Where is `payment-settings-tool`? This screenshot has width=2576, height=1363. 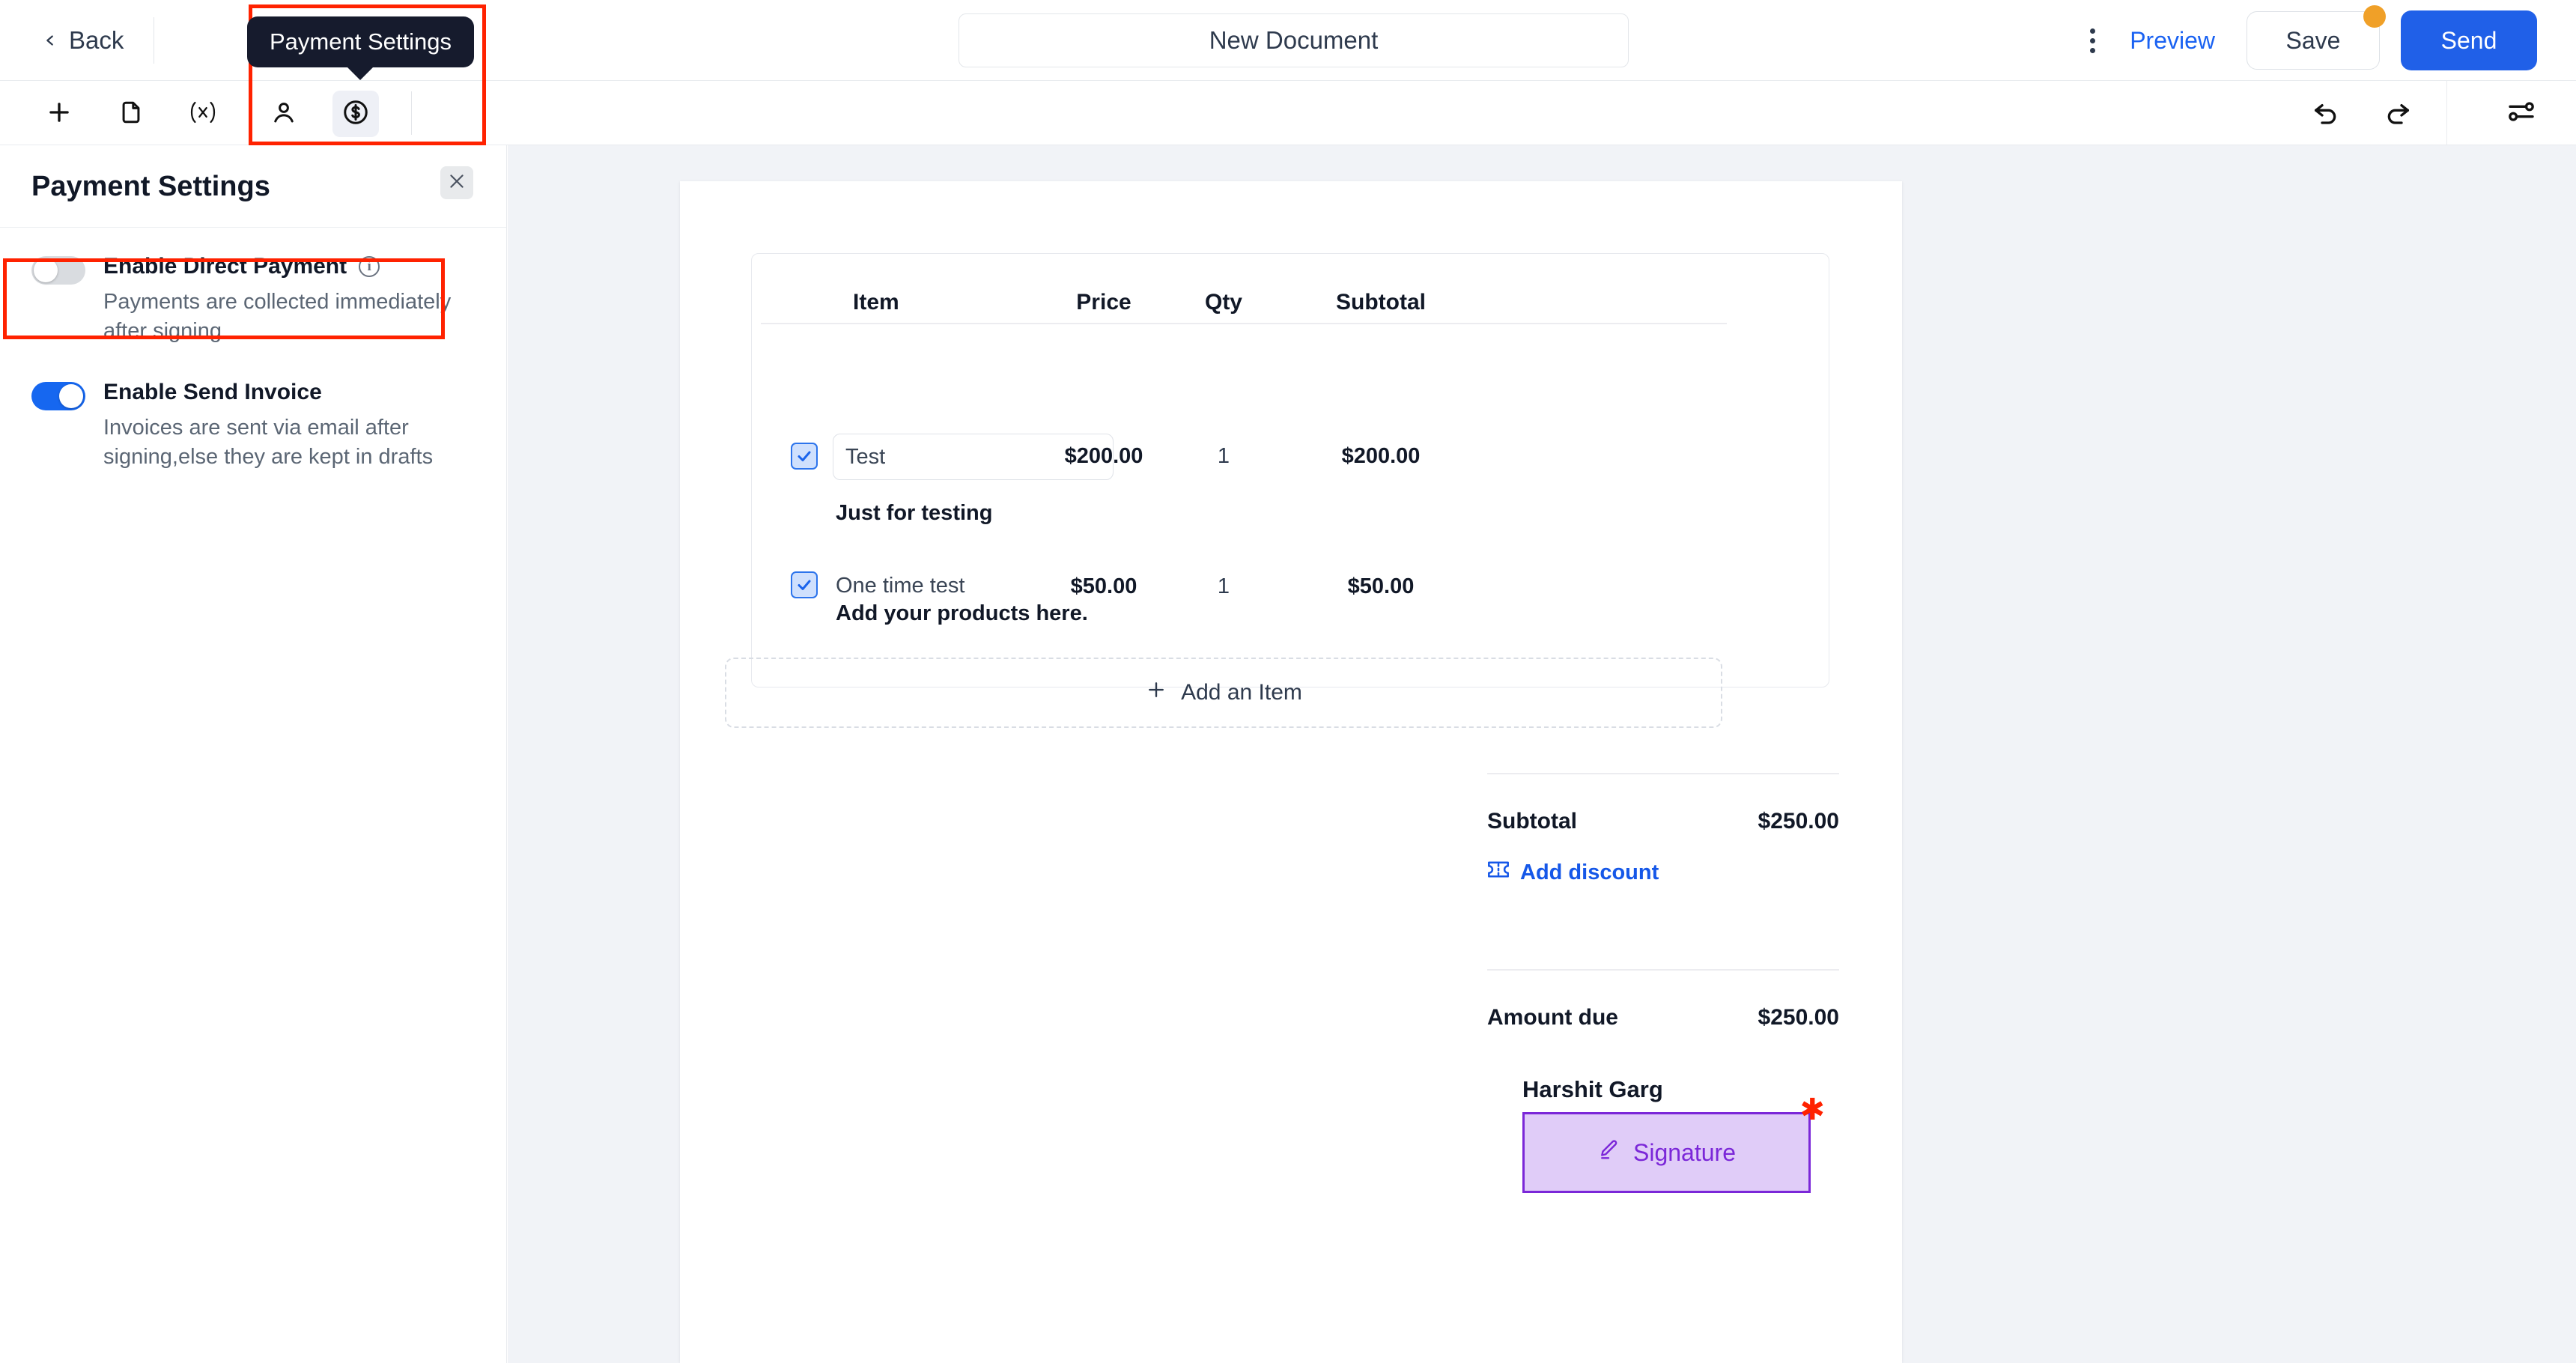
payment-settings-tool is located at coordinates (355, 114).